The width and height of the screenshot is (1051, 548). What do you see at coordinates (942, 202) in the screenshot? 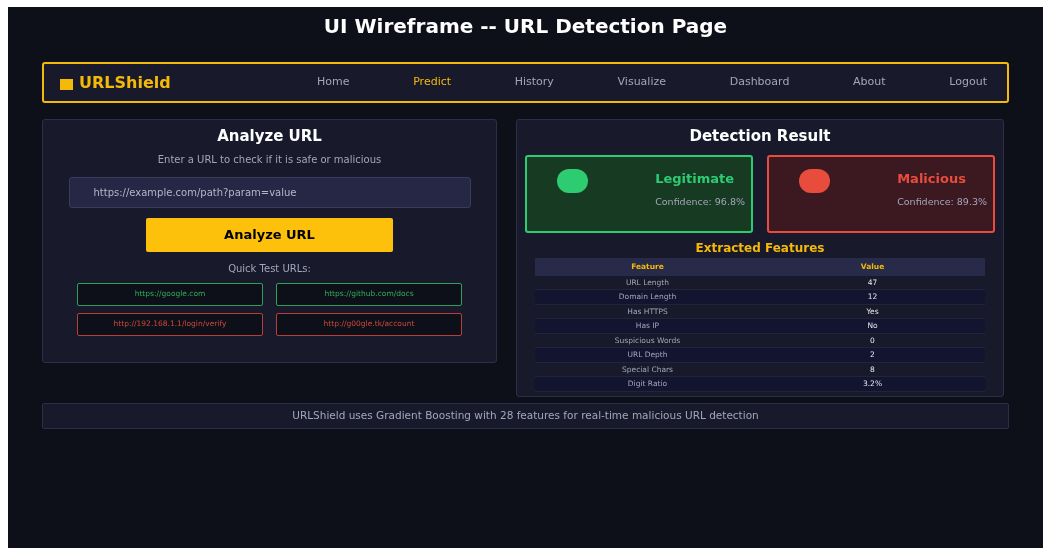
I see `confidence-text: Confidence: 89.3%` at bounding box center [942, 202].